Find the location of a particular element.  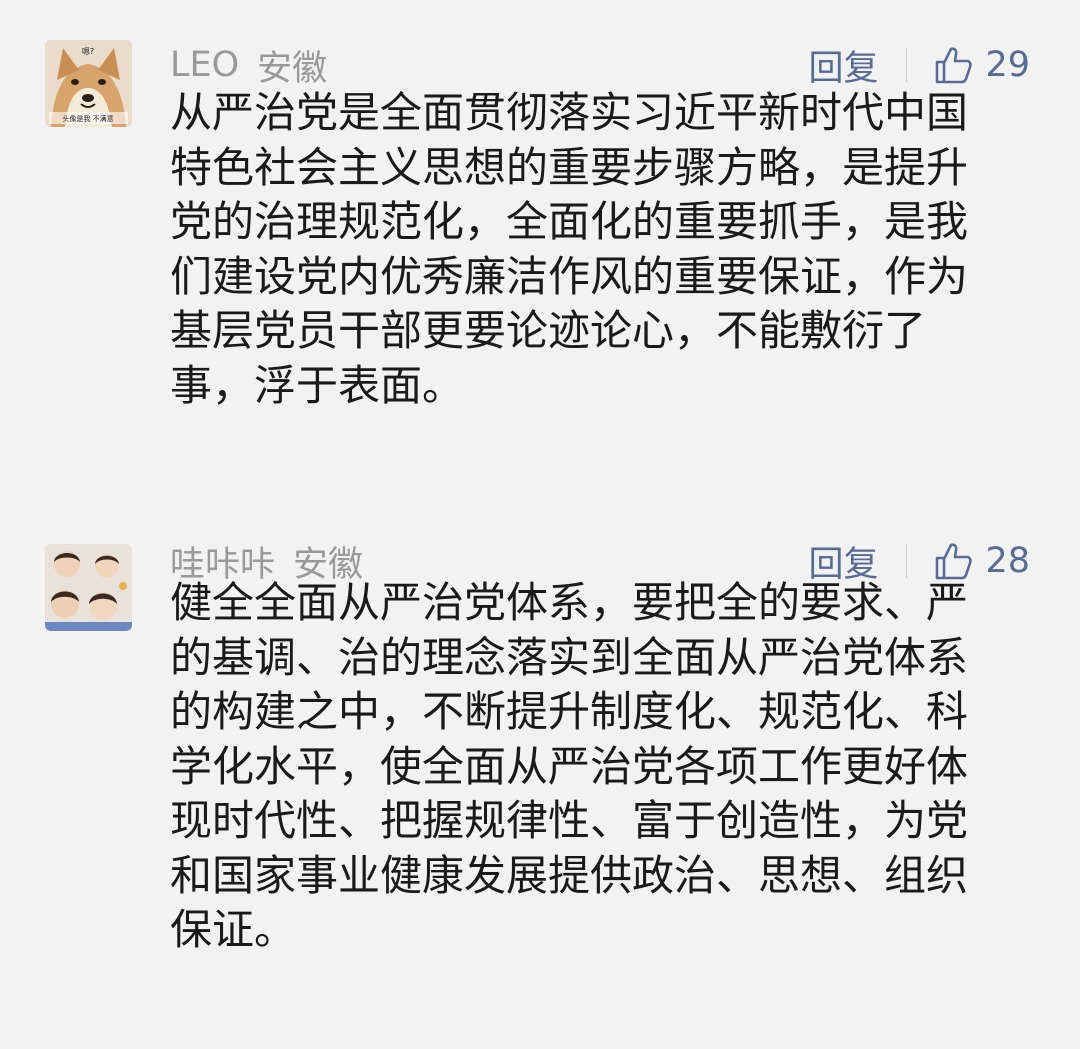

children-photo-avatar-icon is located at coordinates (88, 587).